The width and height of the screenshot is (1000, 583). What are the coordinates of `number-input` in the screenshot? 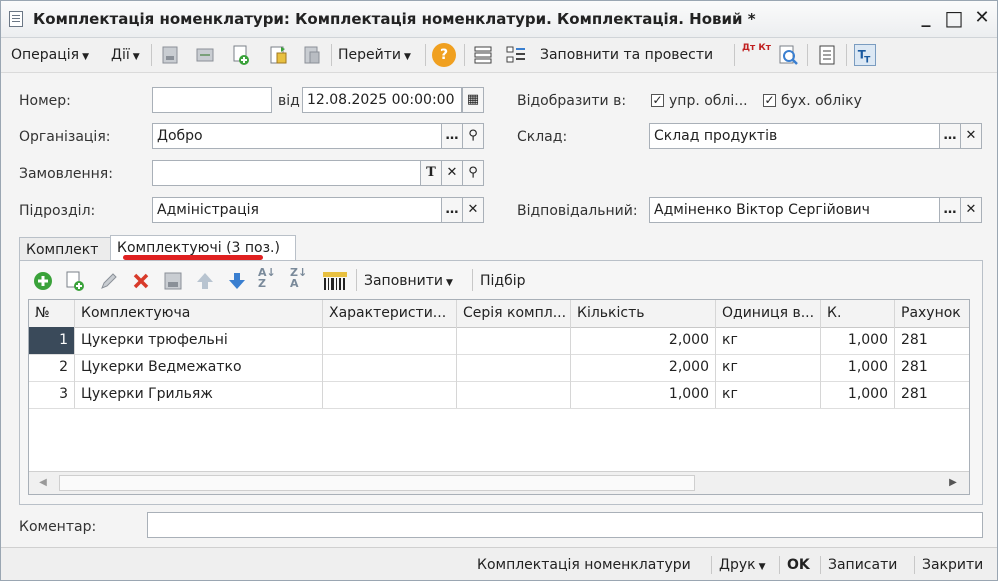 It's located at (212, 100).